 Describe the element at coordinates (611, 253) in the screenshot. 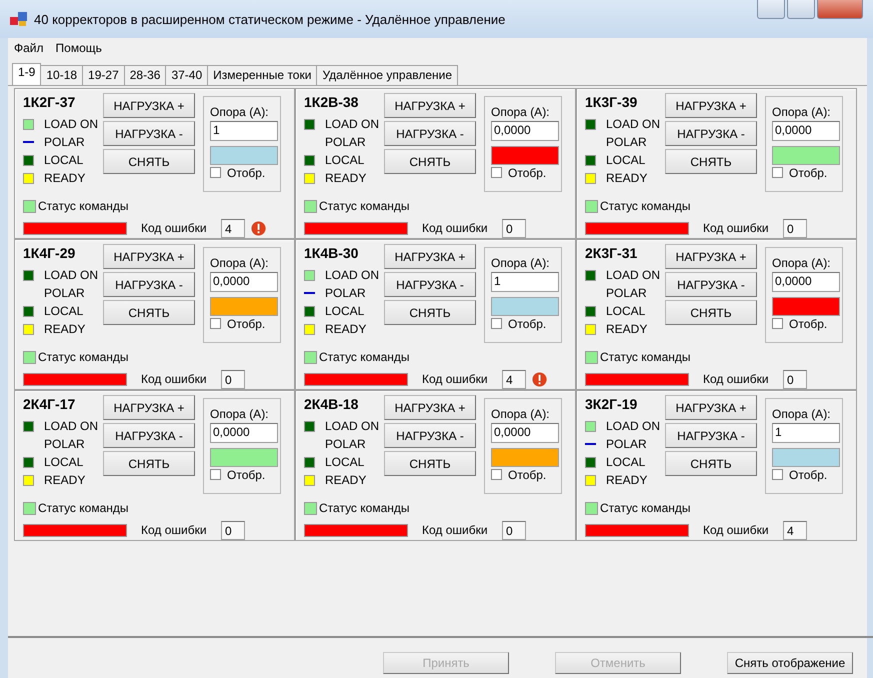

I see `panel-title: 2К3Г-31` at that location.